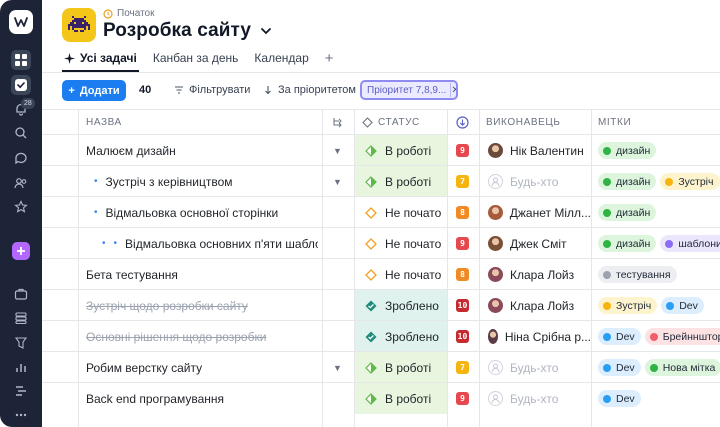  Describe the element at coordinates (21, 22) in the screenshot. I see `app-logo-icon` at that location.